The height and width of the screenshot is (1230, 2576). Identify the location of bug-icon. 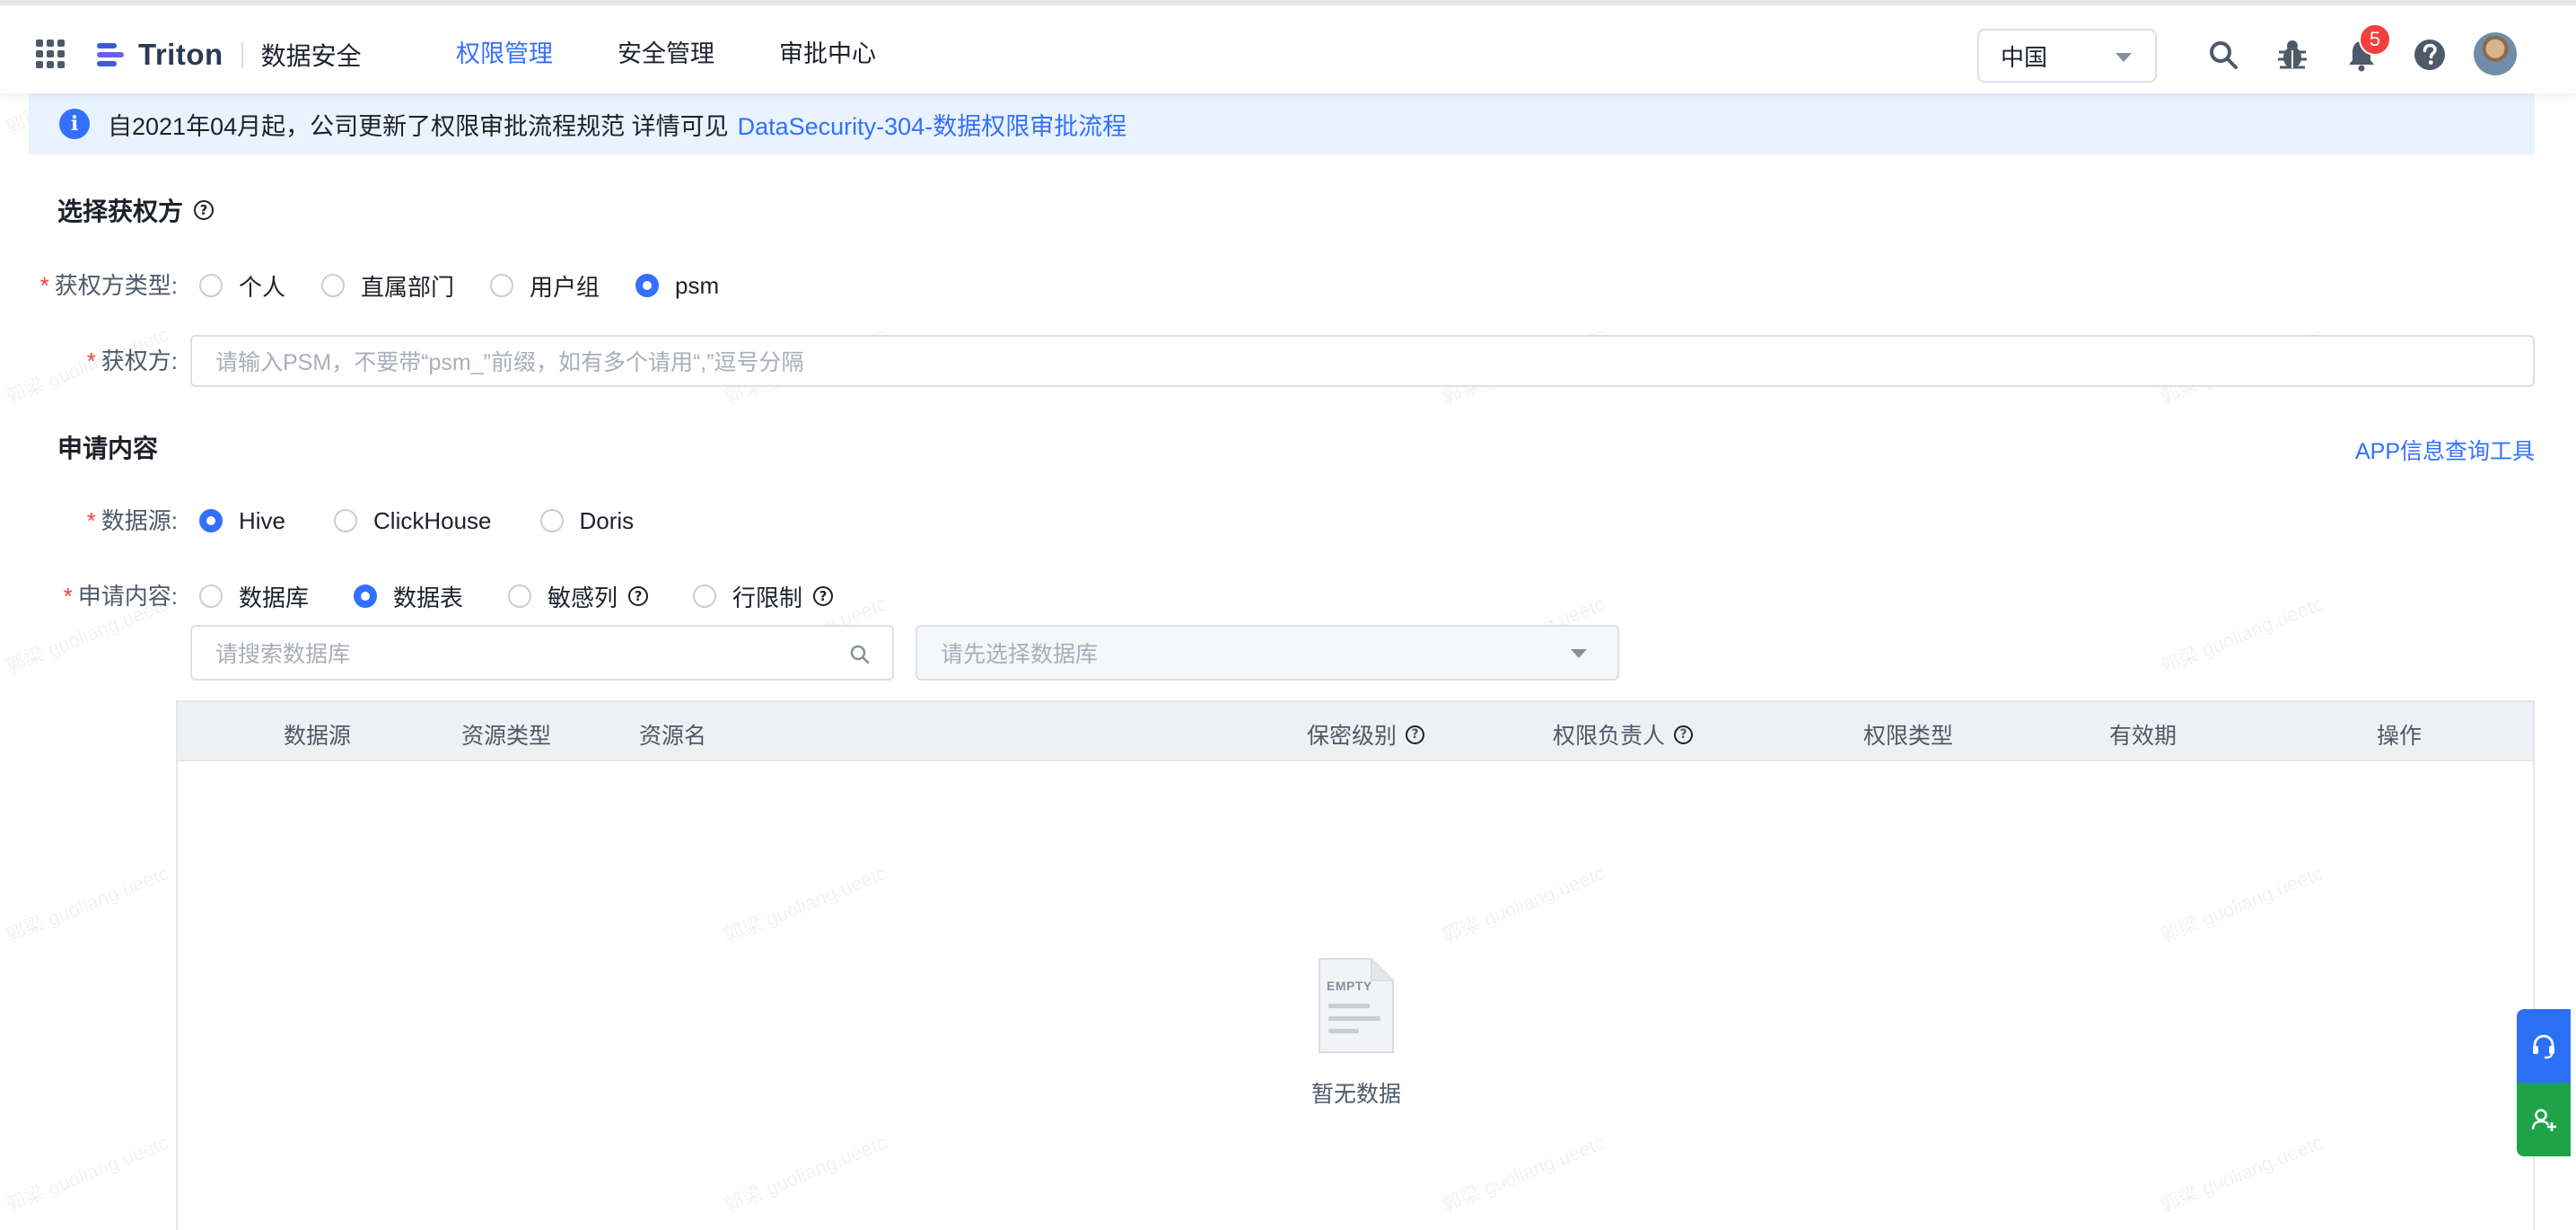
(2292, 55).